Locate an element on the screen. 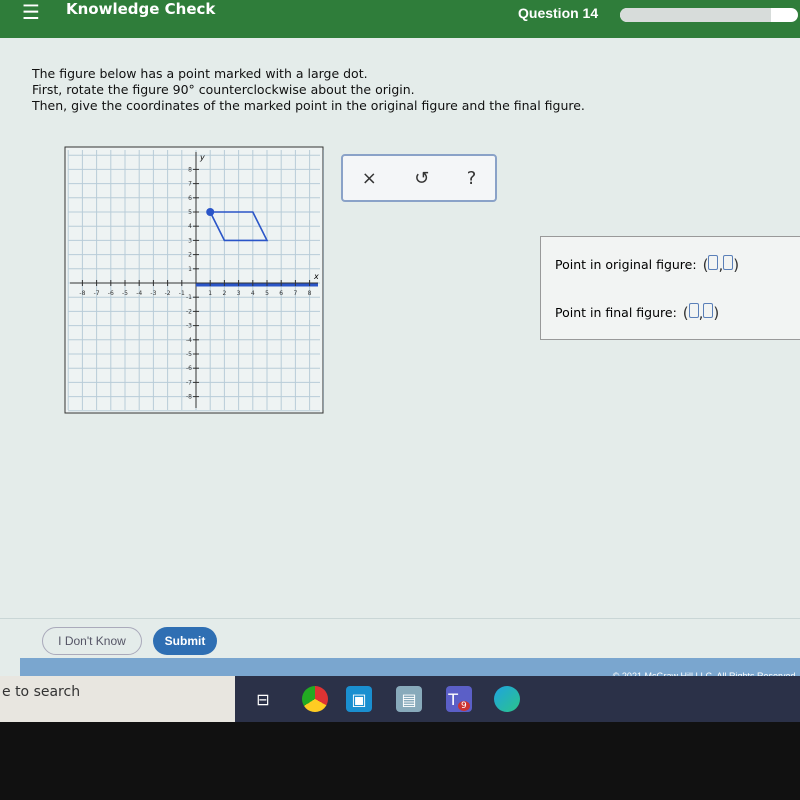 The image size is (800, 800). y-tick-label: -6 is located at coordinates (189, 368).